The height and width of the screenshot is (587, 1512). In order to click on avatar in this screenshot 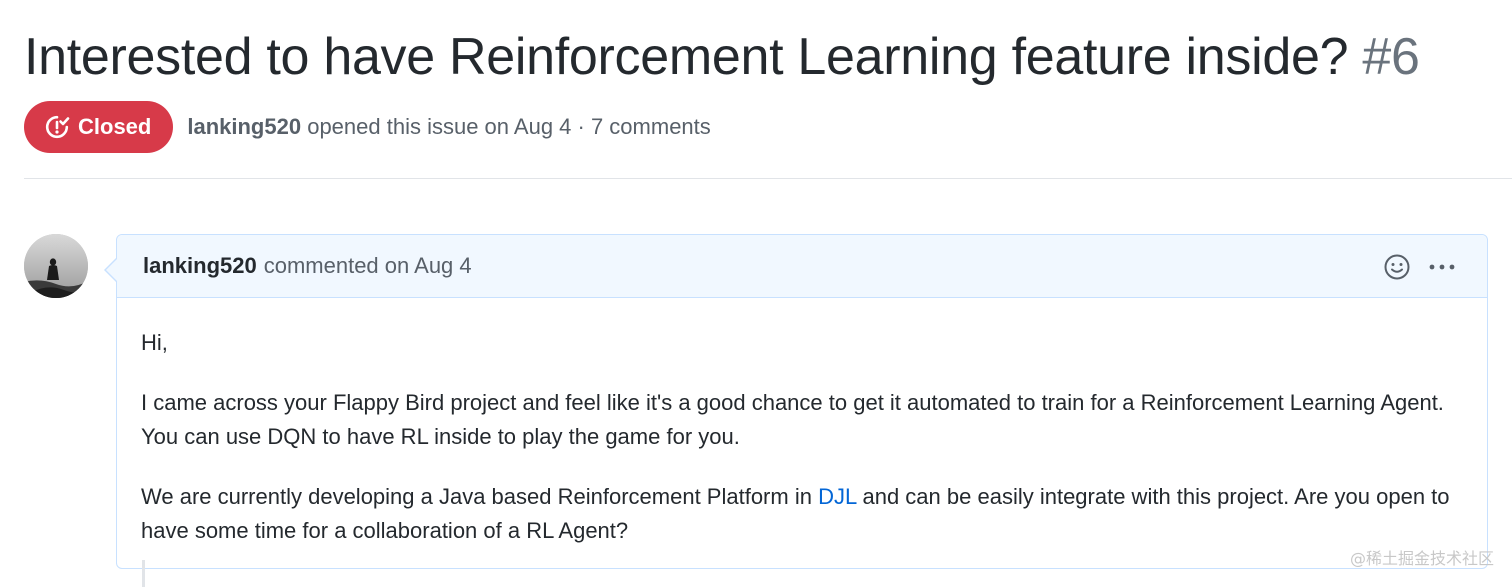, I will do `click(56, 266)`.